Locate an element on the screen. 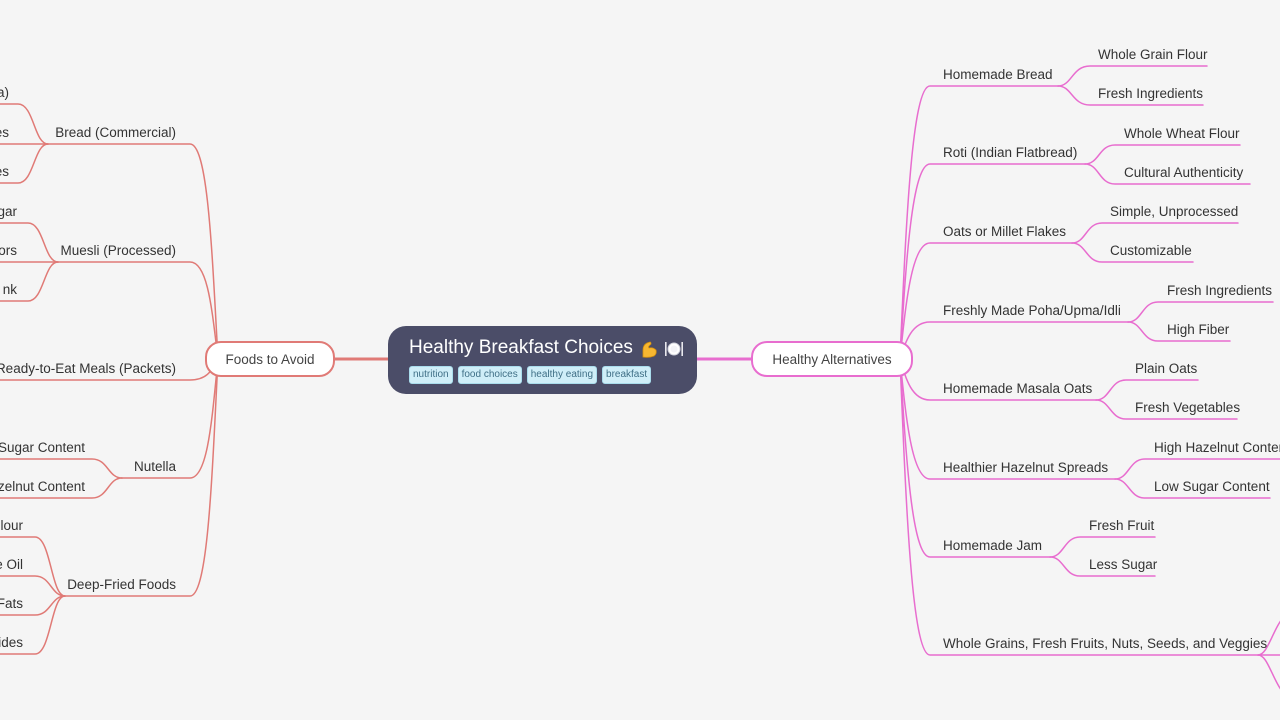 The width and height of the screenshot is (1280, 720). topic-right: Homemade Jam is located at coordinates (992, 546).